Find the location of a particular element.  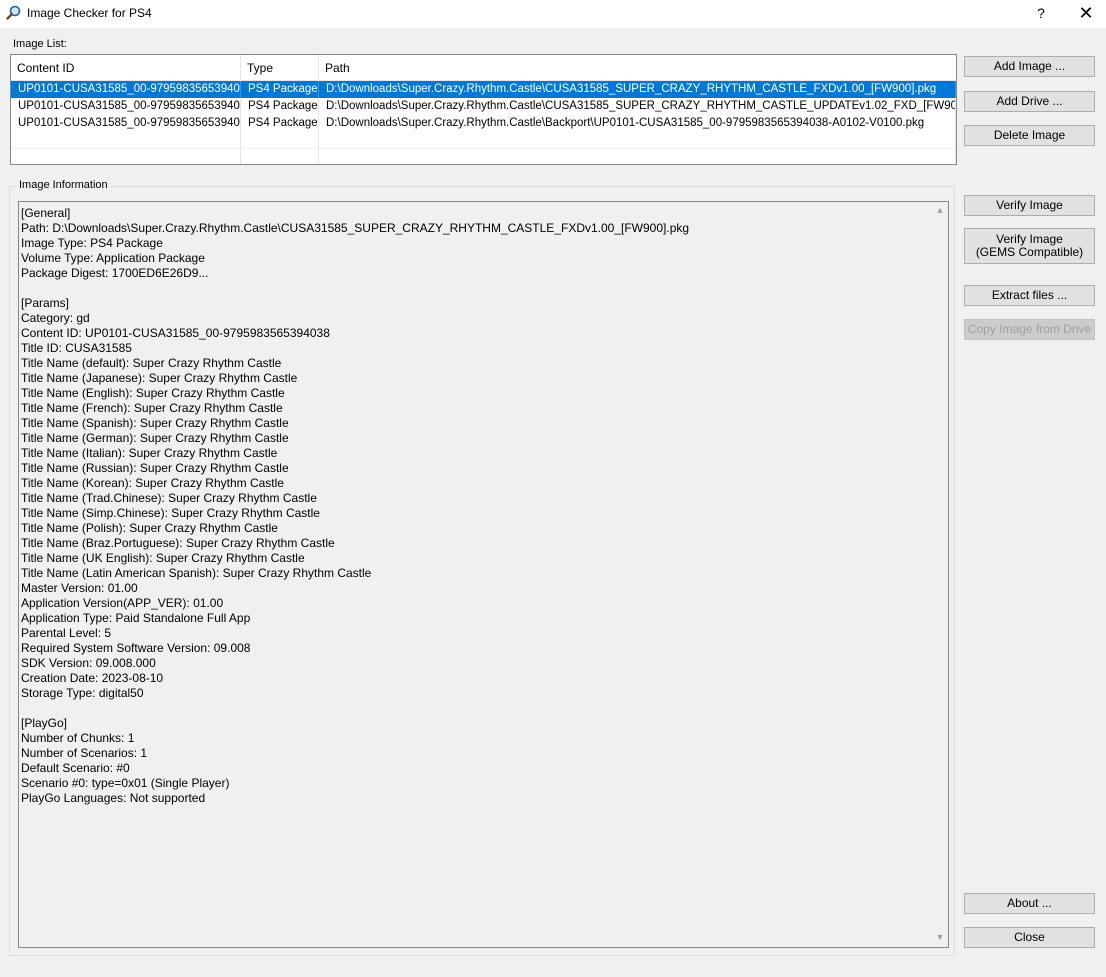

info-line: Creation Date: 2023-08-10 is located at coordinates (92, 678).